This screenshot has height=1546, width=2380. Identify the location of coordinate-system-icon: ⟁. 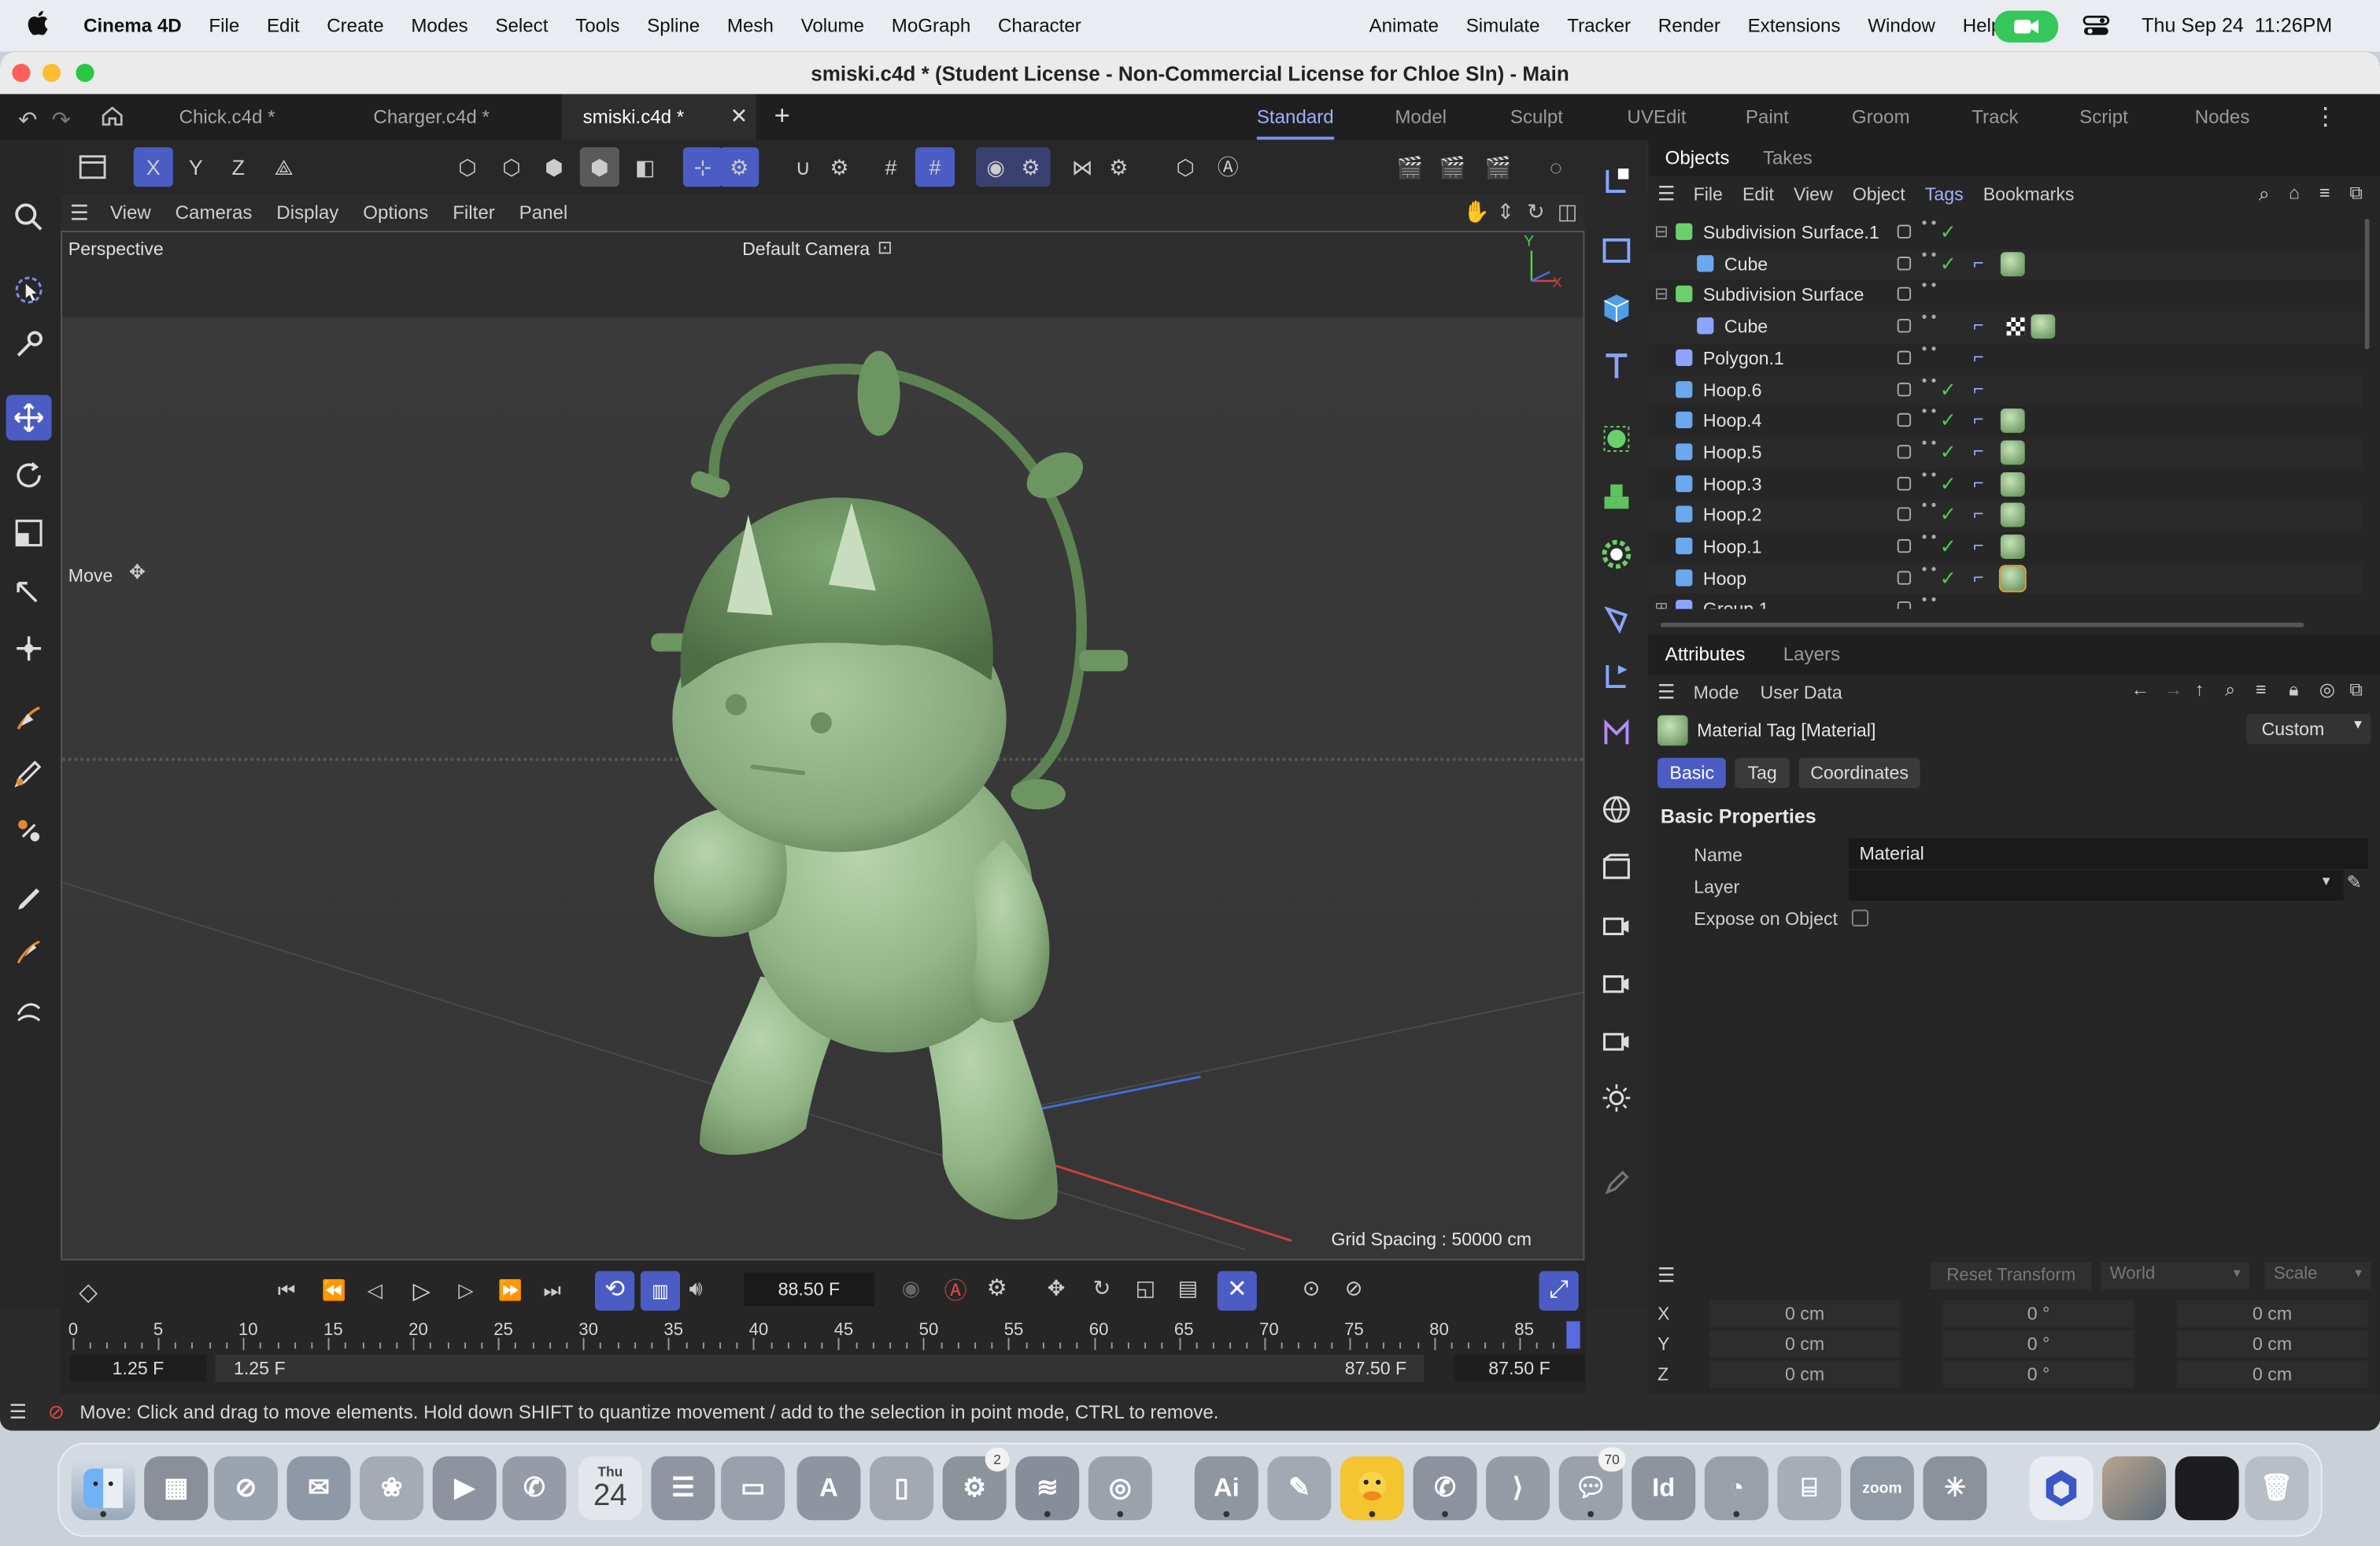
(284, 167).